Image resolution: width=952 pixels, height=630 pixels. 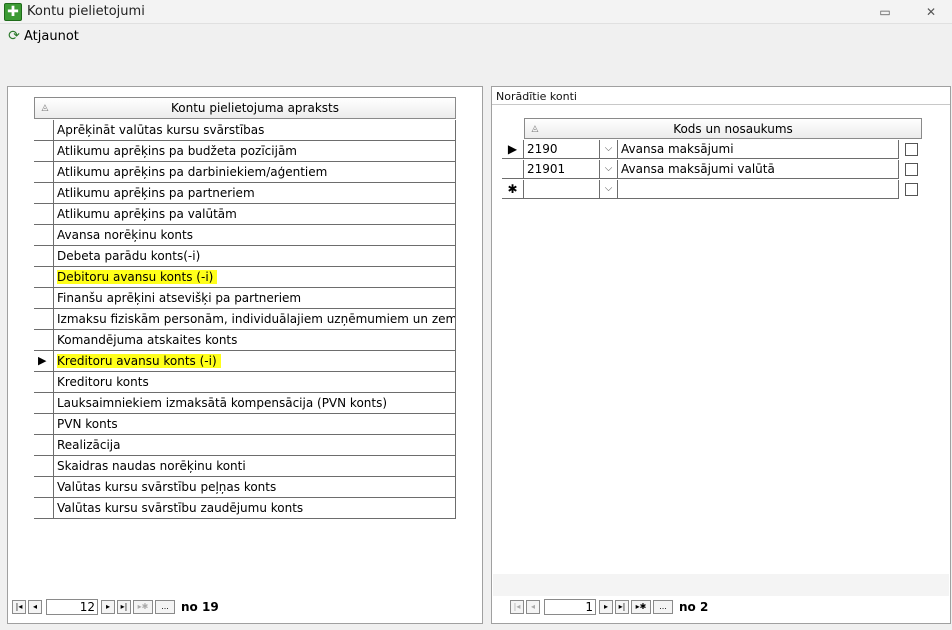 What do you see at coordinates (513, 189) in the screenshot?
I see `row-selector: ✱` at bounding box center [513, 189].